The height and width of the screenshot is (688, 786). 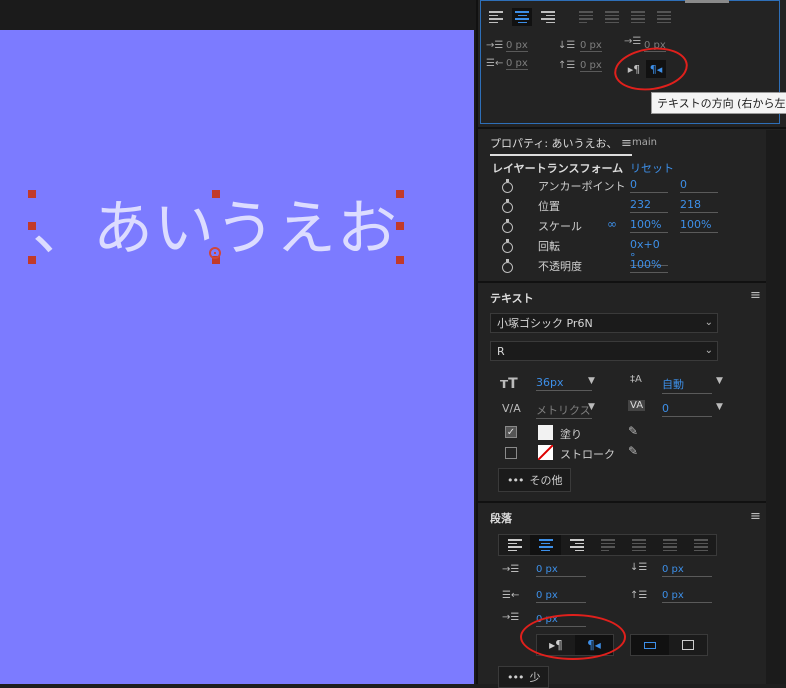 I want to click on scrollbar, so click(x=776, y=407).